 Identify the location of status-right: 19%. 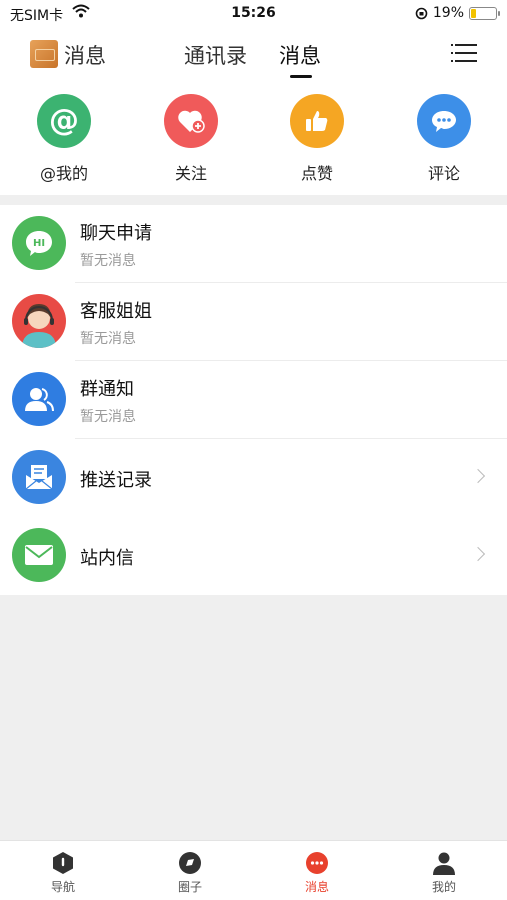
(457, 13).